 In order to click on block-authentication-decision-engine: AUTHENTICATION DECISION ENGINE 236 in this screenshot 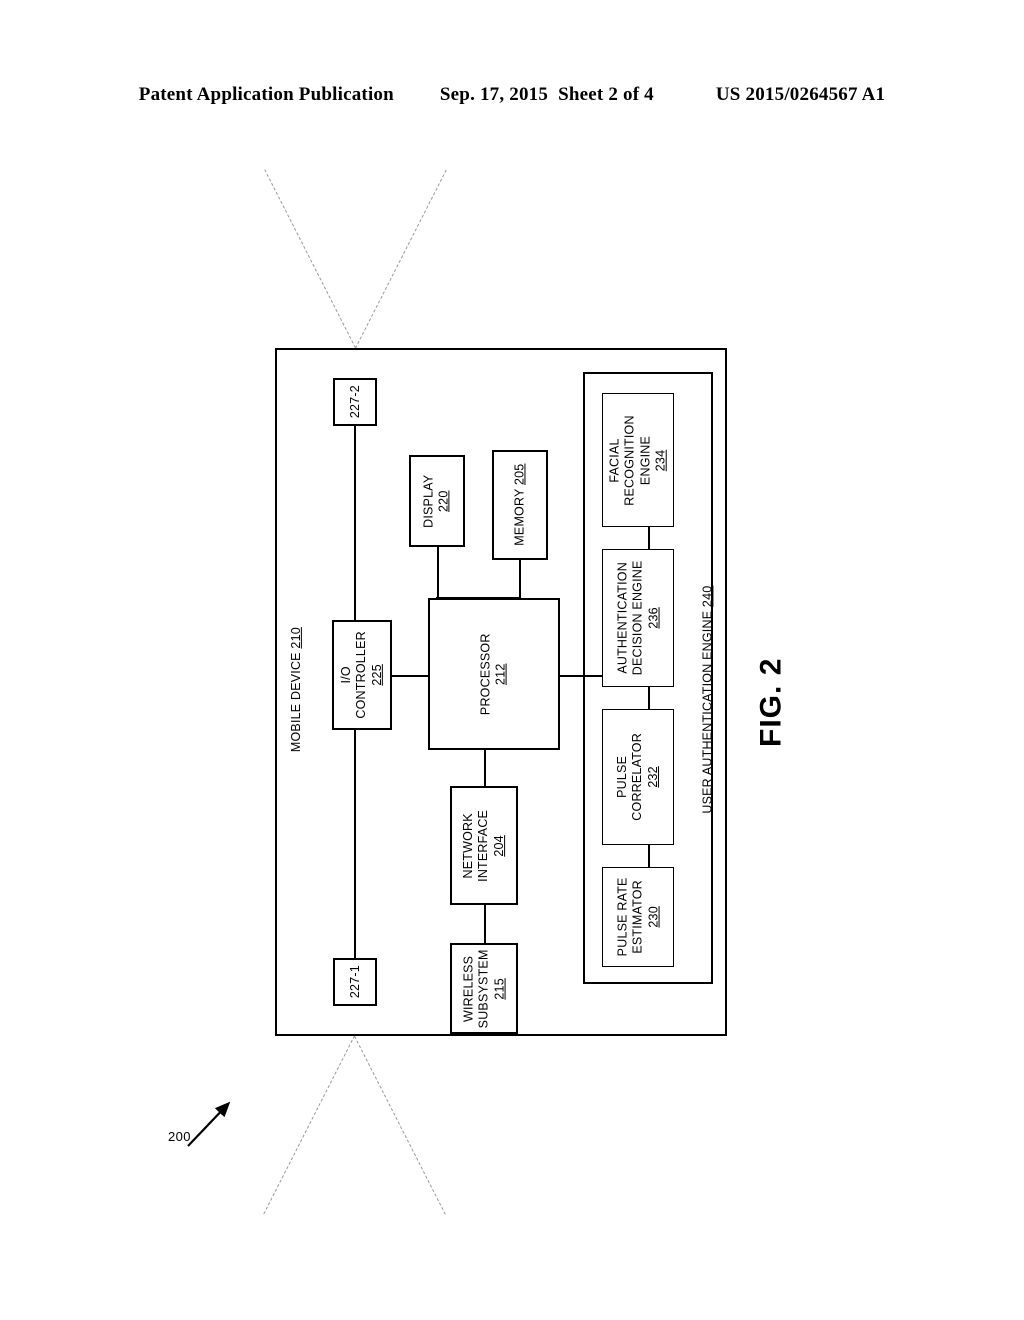, I will do `click(638, 618)`.